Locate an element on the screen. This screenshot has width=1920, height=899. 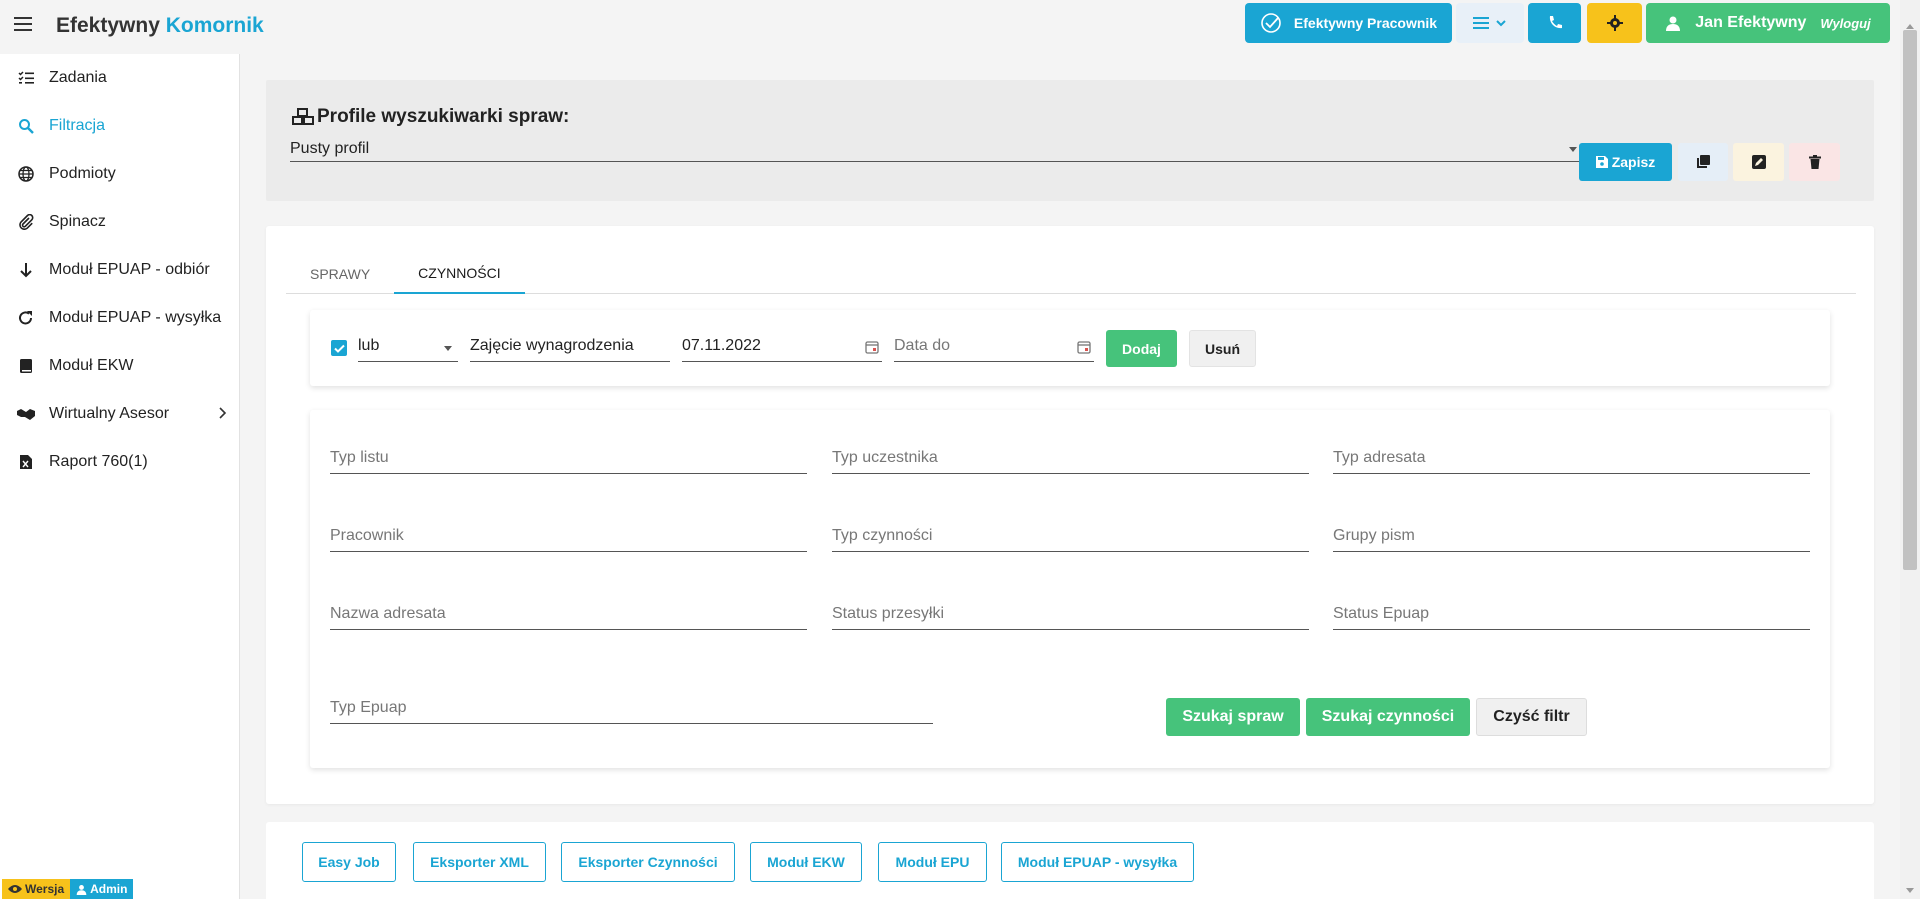
module-button-easy-job: Easy Job is located at coordinates (349, 862).